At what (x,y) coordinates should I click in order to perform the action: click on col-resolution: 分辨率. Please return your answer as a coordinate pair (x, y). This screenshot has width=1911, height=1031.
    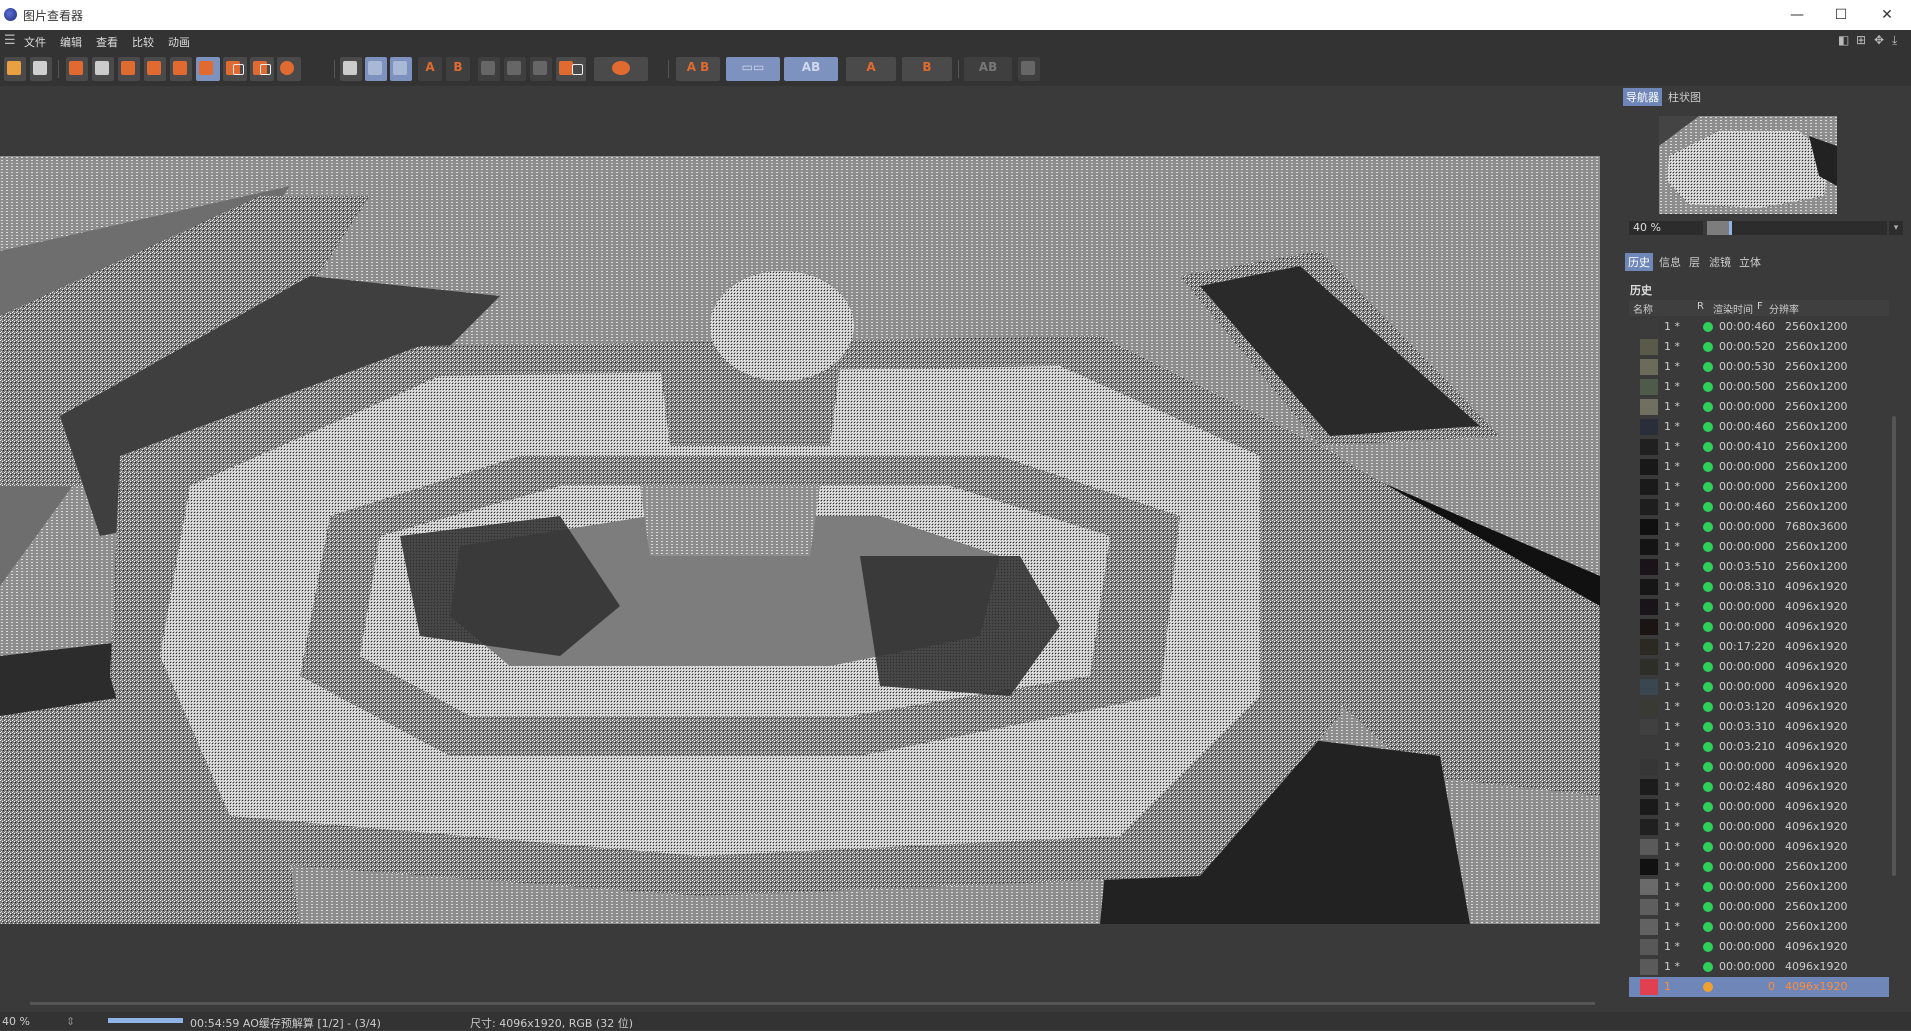
    Looking at the image, I should click on (1784, 308).